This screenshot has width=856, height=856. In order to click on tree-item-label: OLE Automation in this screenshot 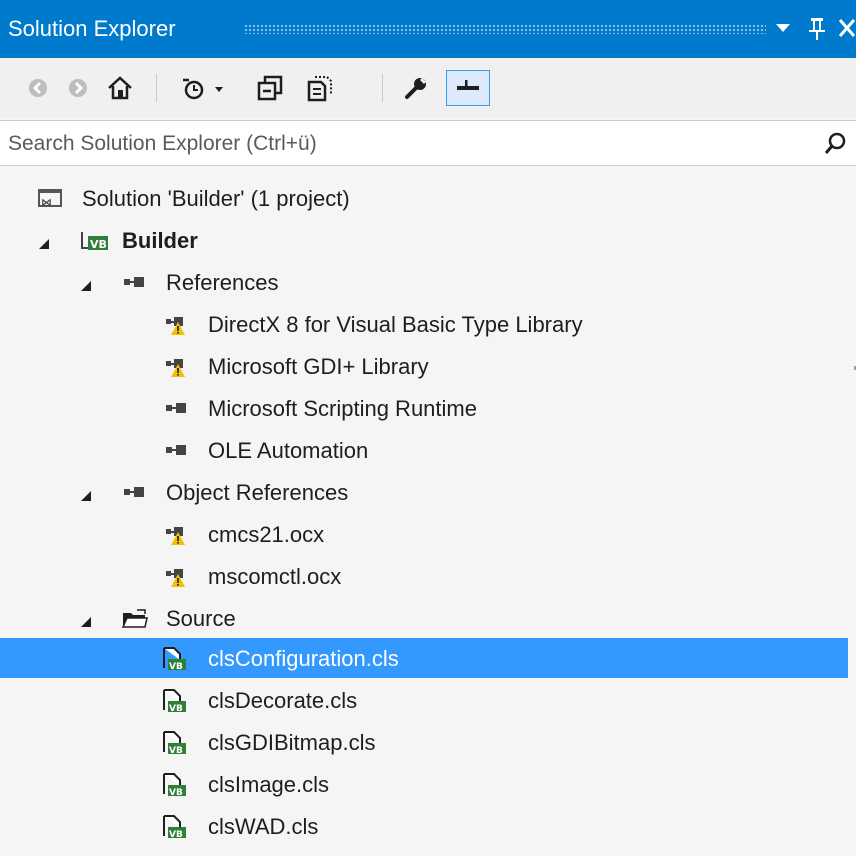, I will do `click(288, 450)`.